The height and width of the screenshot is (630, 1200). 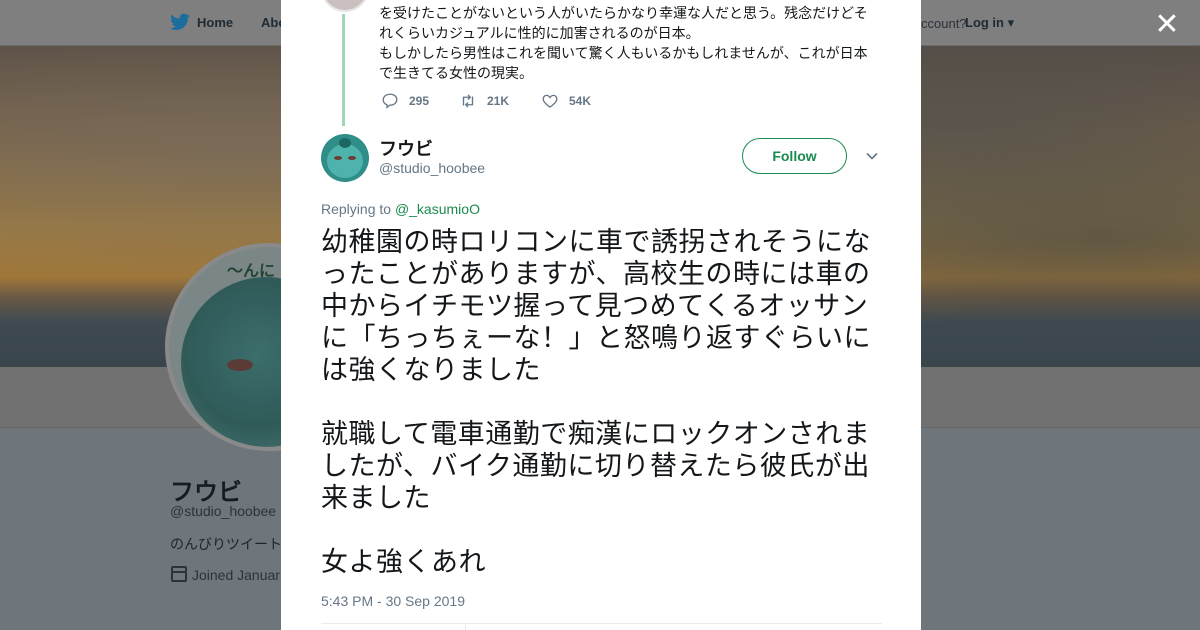 What do you see at coordinates (984, 22) in the screenshot?
I see `login-label: Log in` at bounding box center [984, 22].